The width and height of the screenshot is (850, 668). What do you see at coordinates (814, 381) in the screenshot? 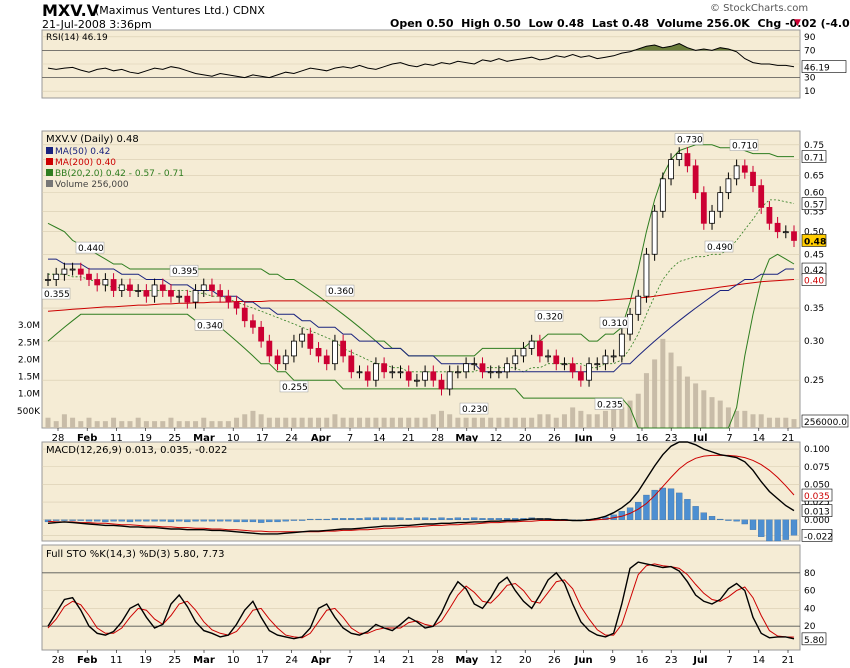
I see `price-tick-label: 0.25` at bounding box center [814, 381].